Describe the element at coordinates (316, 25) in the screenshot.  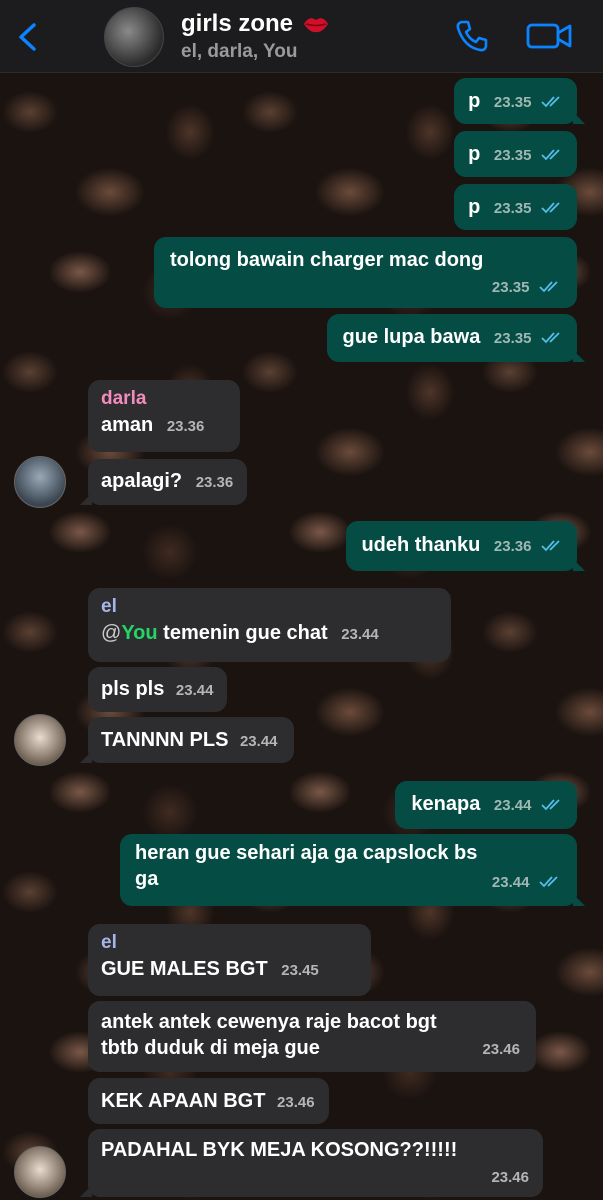
I see `lips-emoji-icon` at that location.